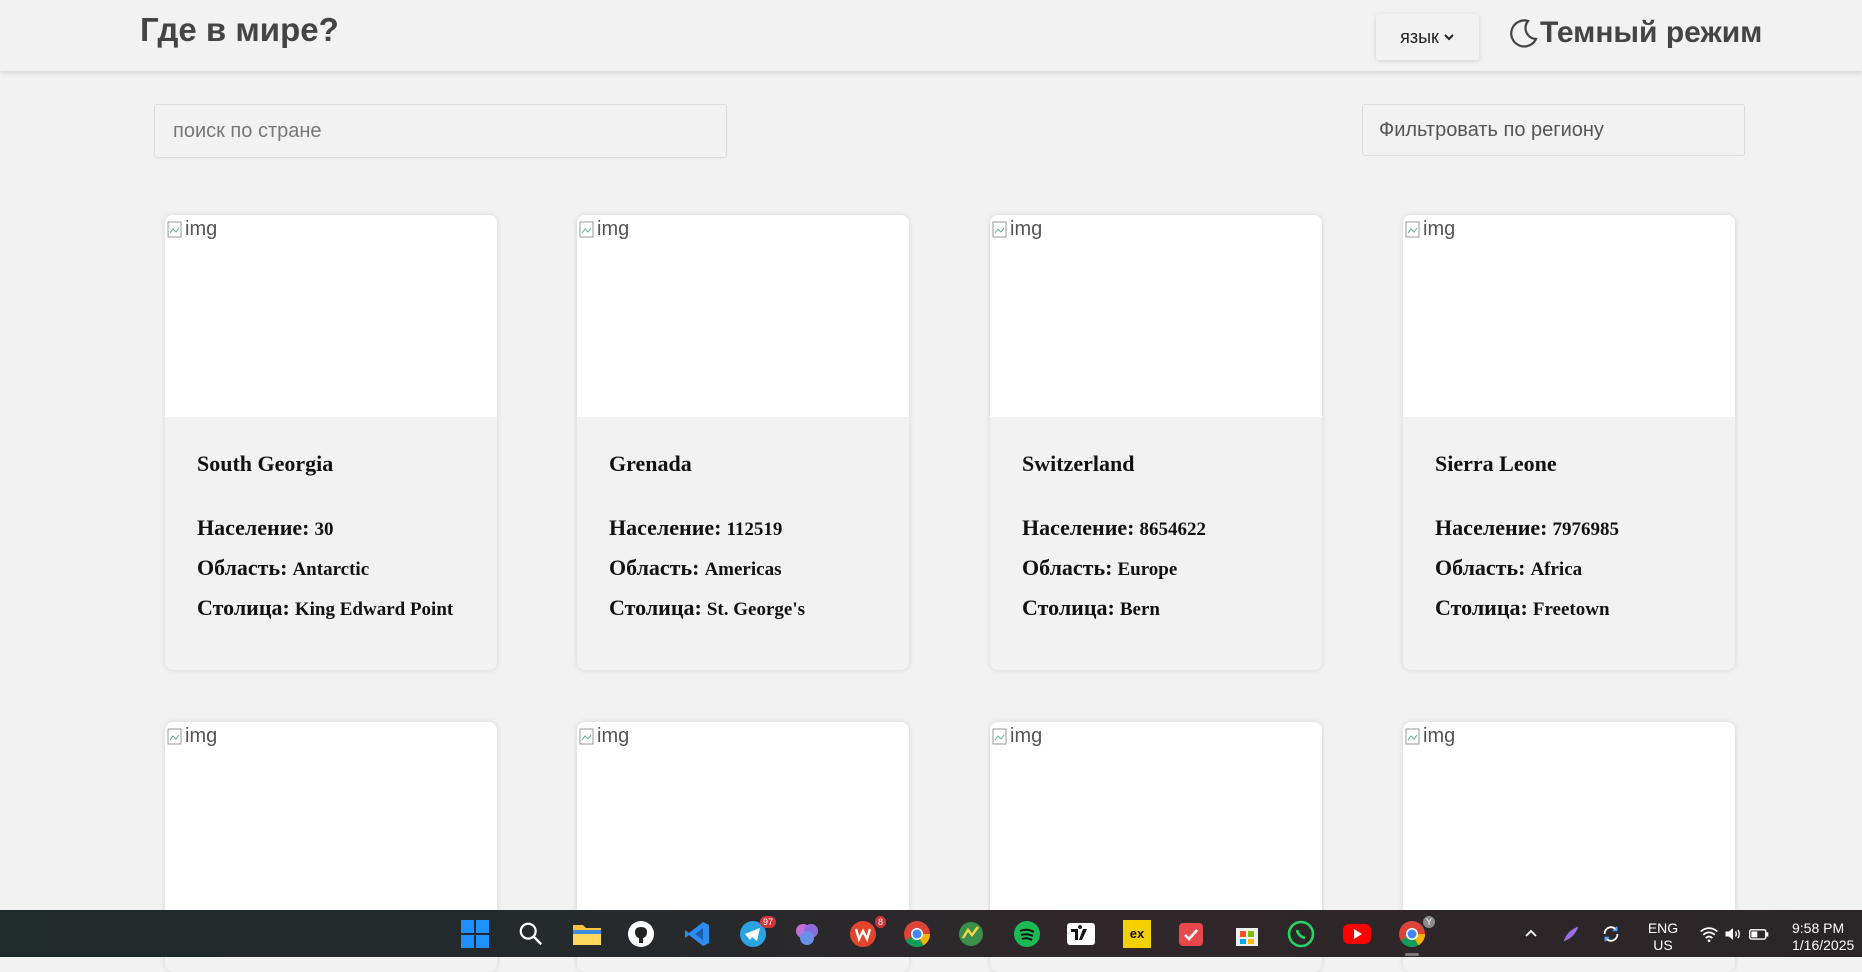  Describe the element at coordinates (1823, 945) in the screenshot. I see `clock-date: 1/16/2025` at that location.